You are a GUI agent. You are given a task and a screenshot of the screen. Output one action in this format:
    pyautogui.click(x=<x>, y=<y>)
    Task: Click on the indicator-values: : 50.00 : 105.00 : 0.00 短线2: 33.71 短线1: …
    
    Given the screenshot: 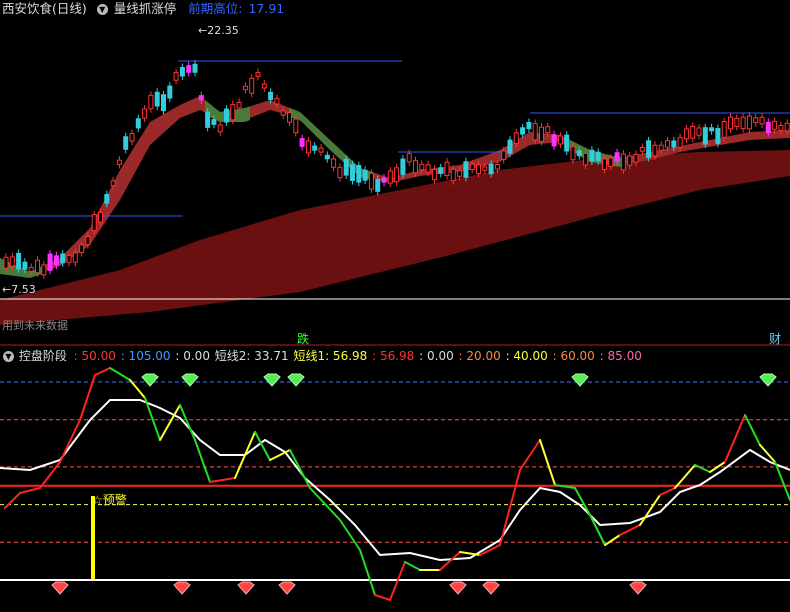 What is the action you would take?
    pyautogui.click(x=358, y=356)
    